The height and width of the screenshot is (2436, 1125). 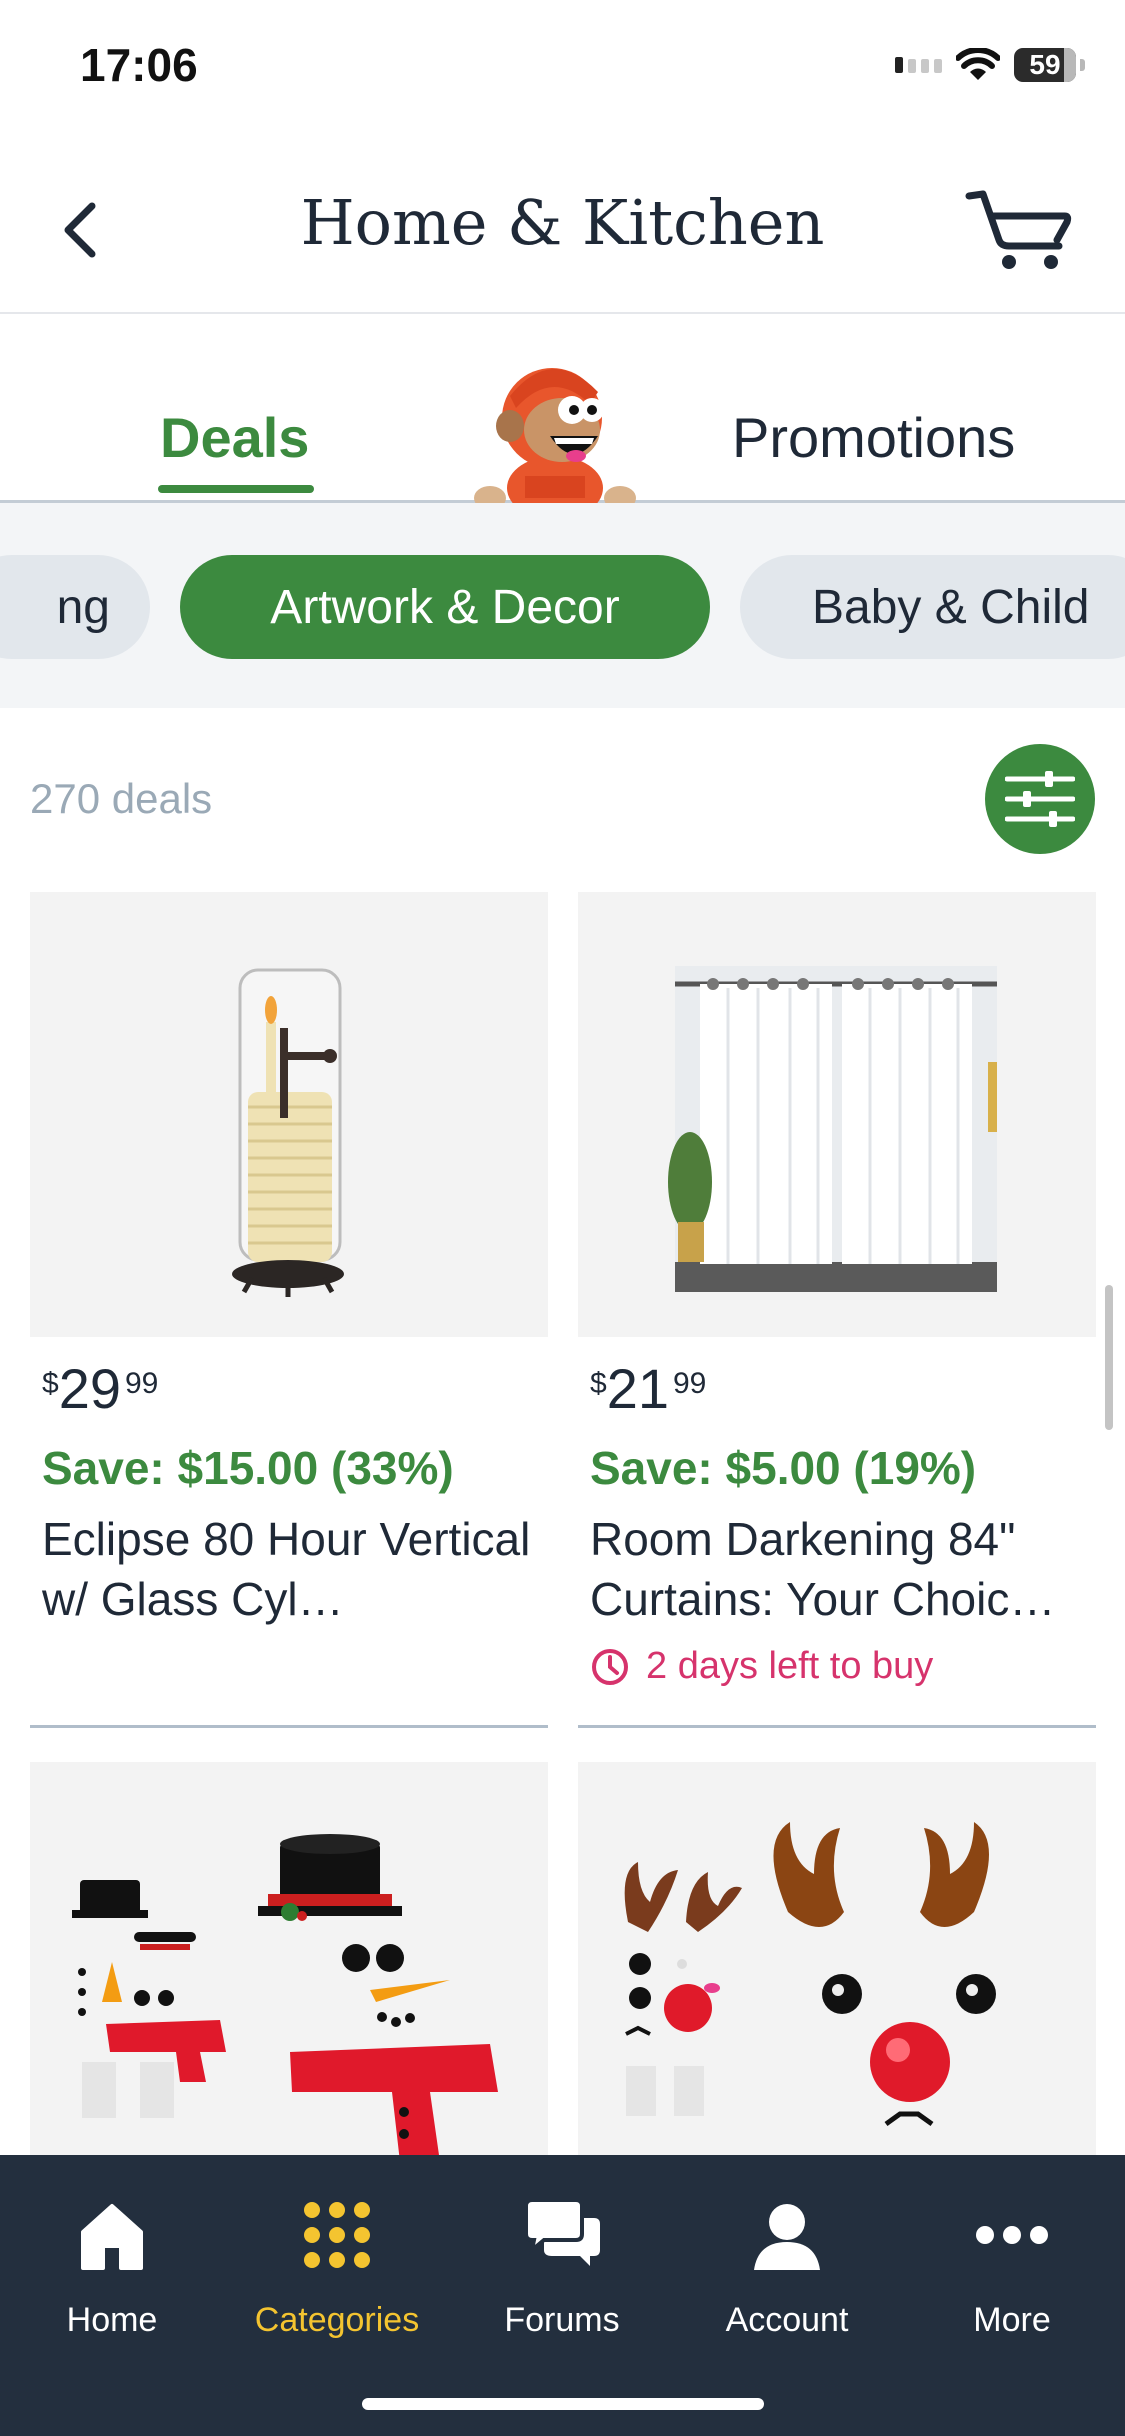 What do you see at coordinates (787, 2320) in the screenshot?
I see `nav-account-label: Account` at bounding box center [787, 2320].